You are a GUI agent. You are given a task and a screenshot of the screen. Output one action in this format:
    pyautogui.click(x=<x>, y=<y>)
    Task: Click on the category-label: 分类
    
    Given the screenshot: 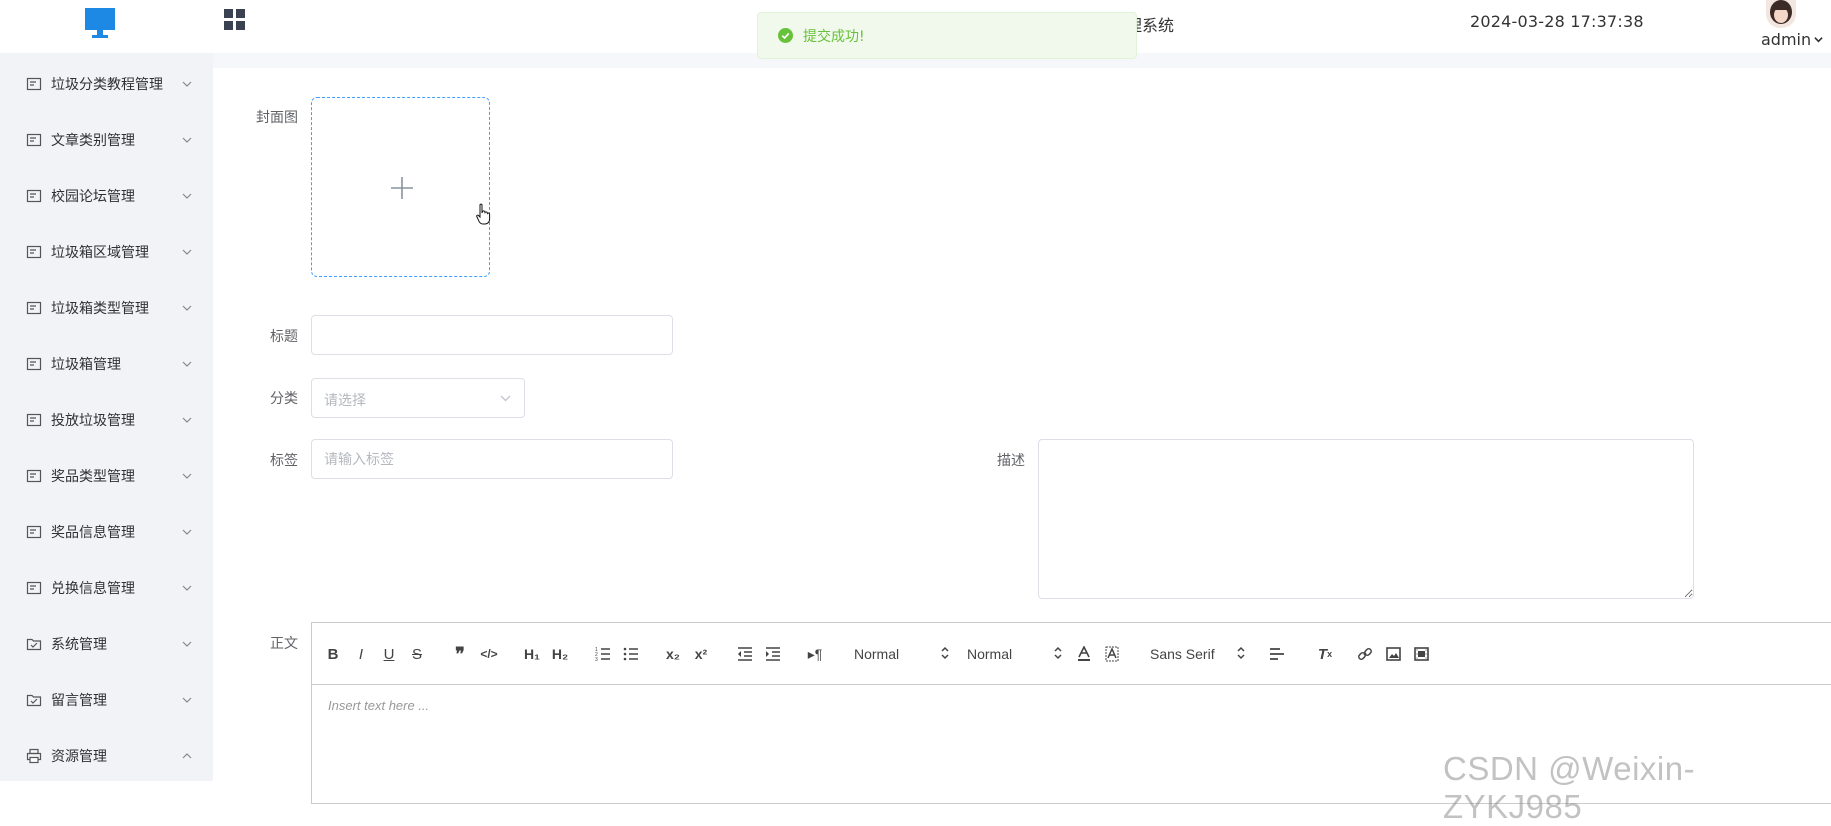 What is the action you would take?
    pyautogui.click(x=284, y=399)
    